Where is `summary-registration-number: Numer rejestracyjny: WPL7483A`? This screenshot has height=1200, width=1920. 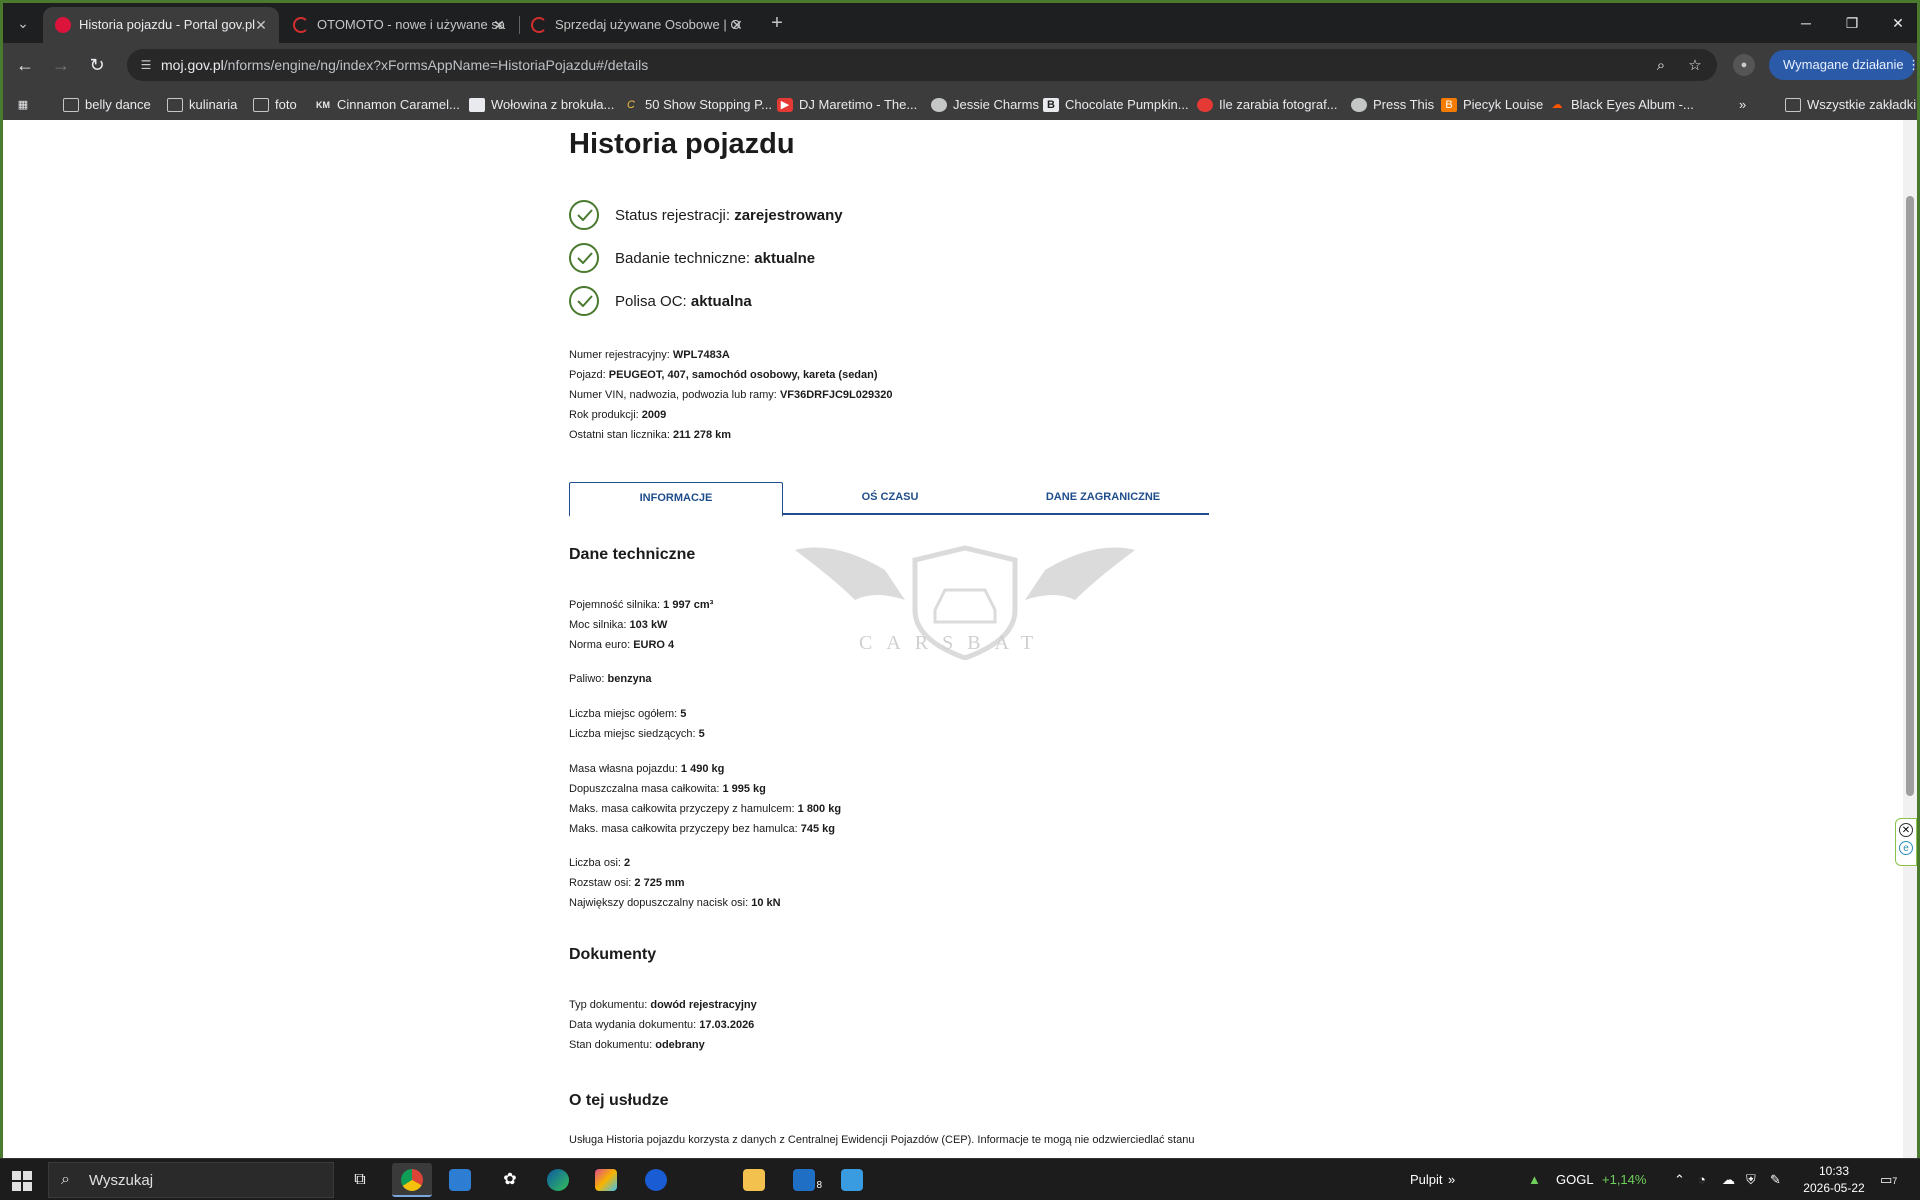 summary-registration-number: Numer rejestracyjny: WPL7483A is located at coordinates (649, 355).